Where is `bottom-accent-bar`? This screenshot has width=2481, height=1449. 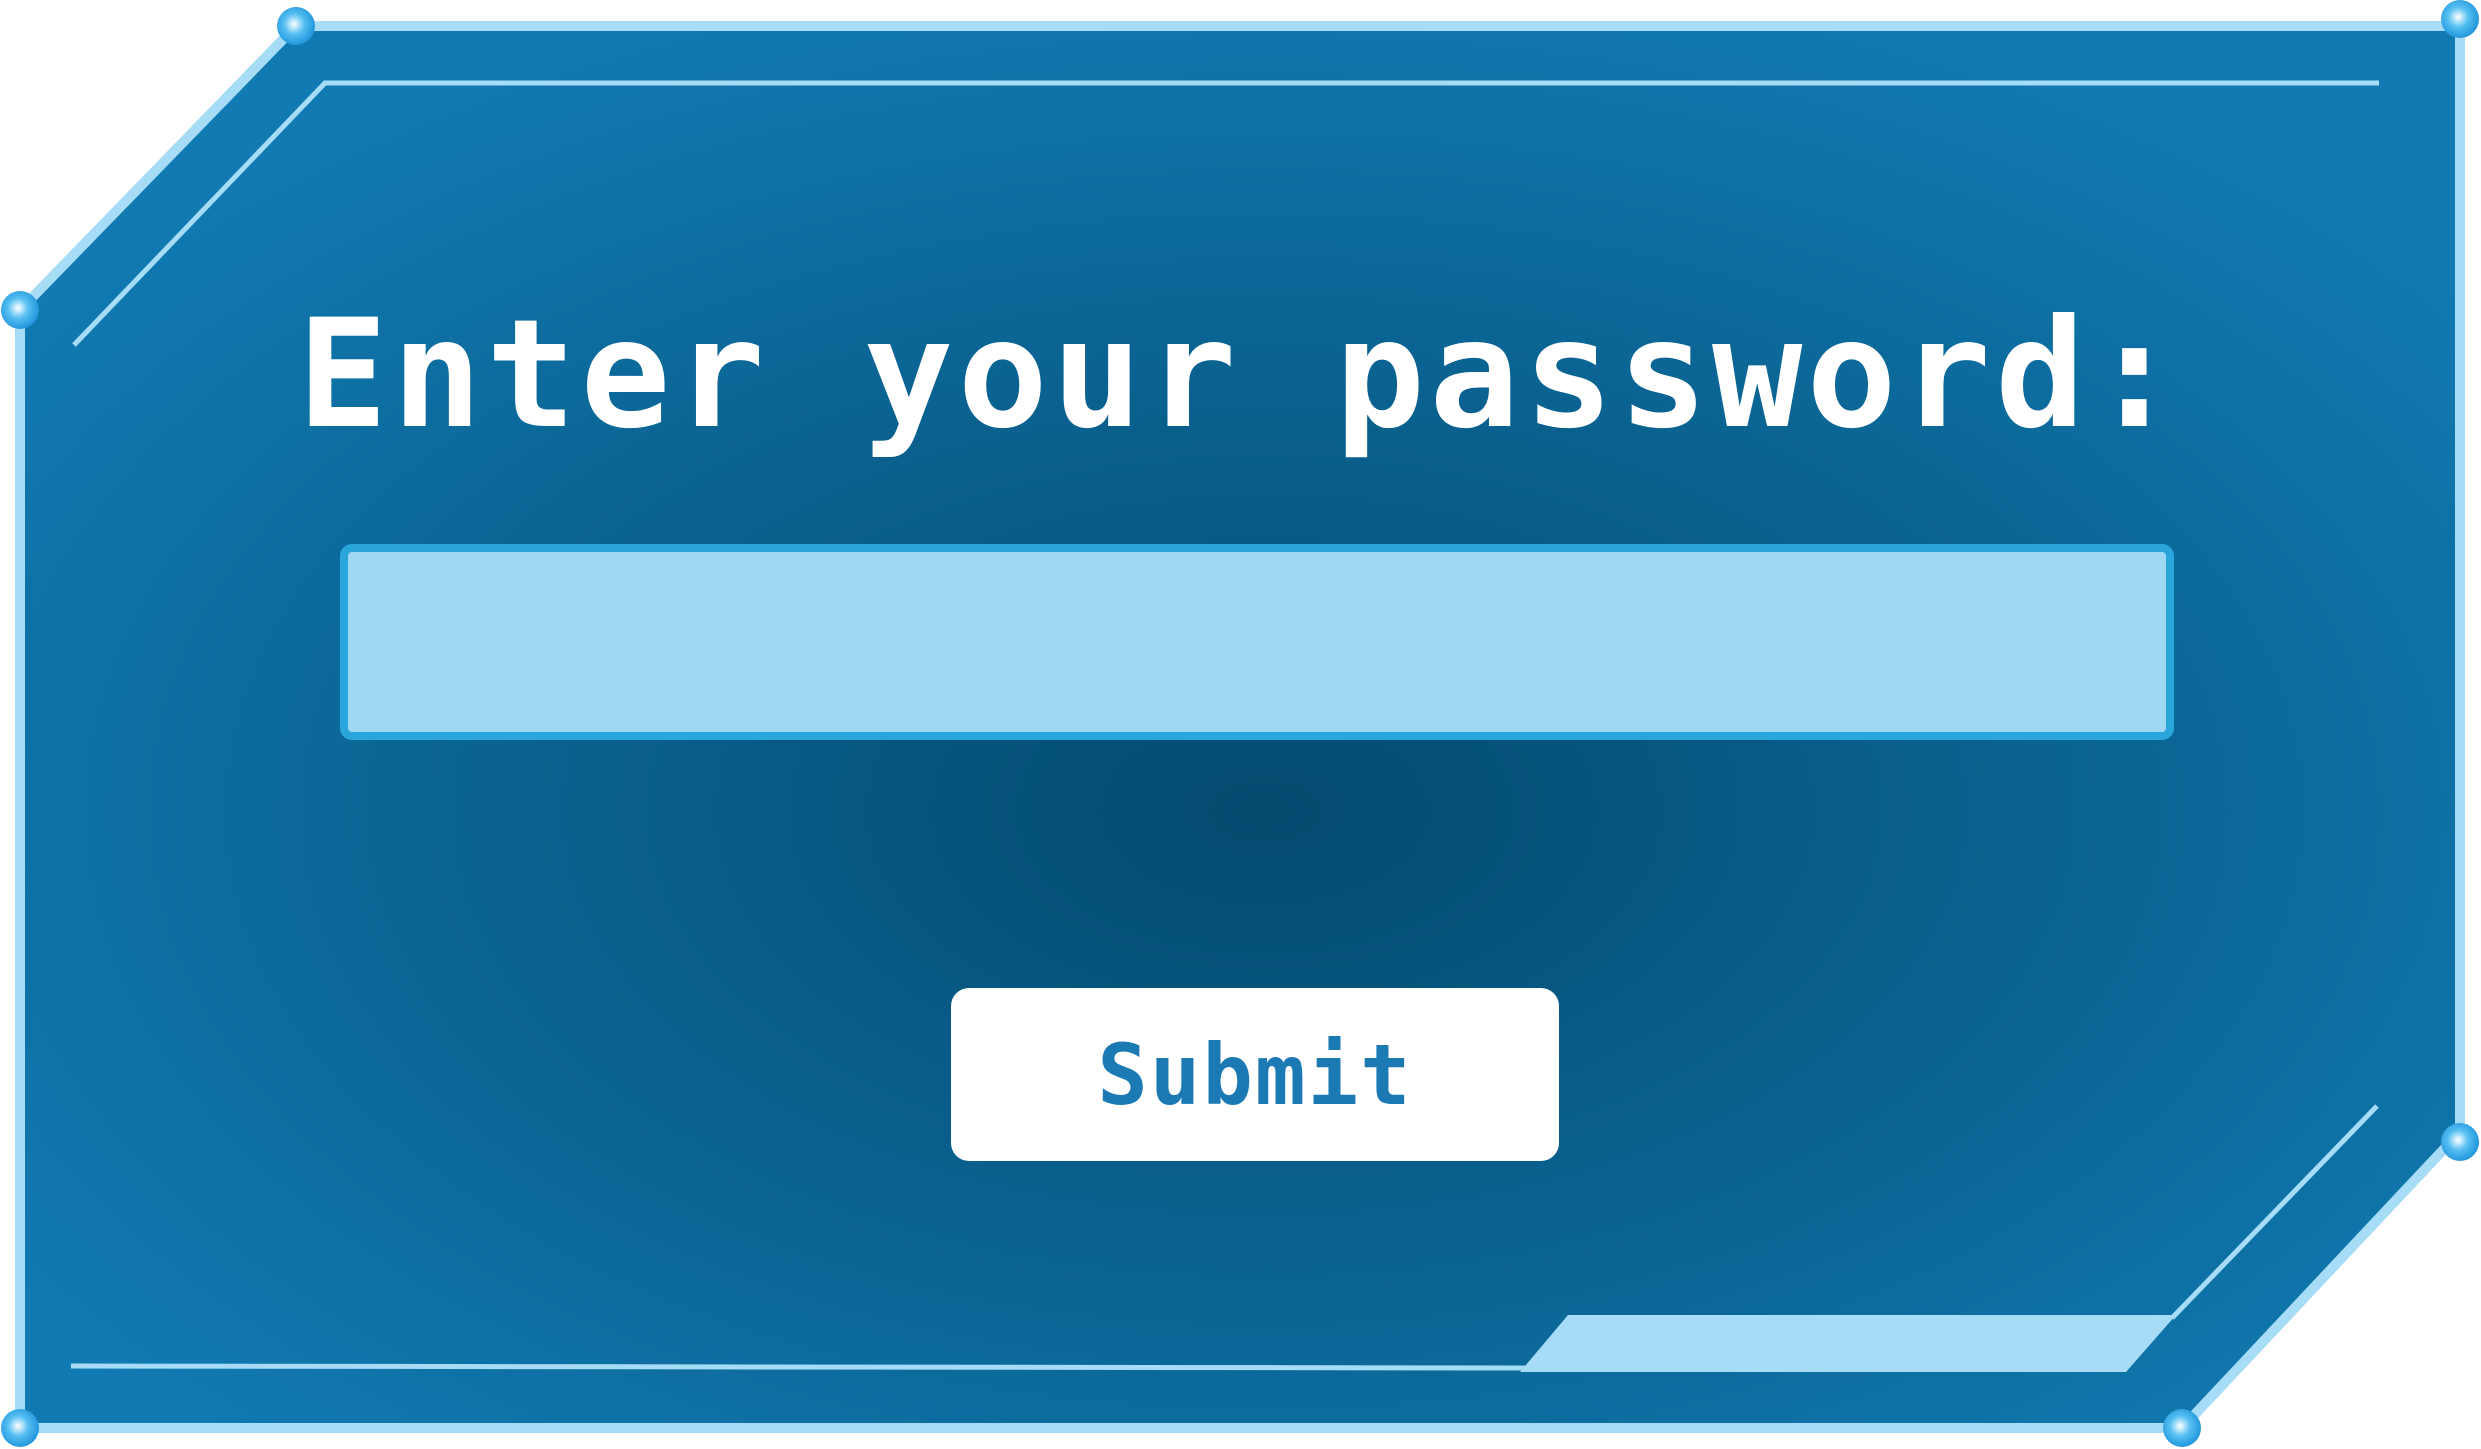
bottom-accent-bar is located at coordinates (1848, 1343).